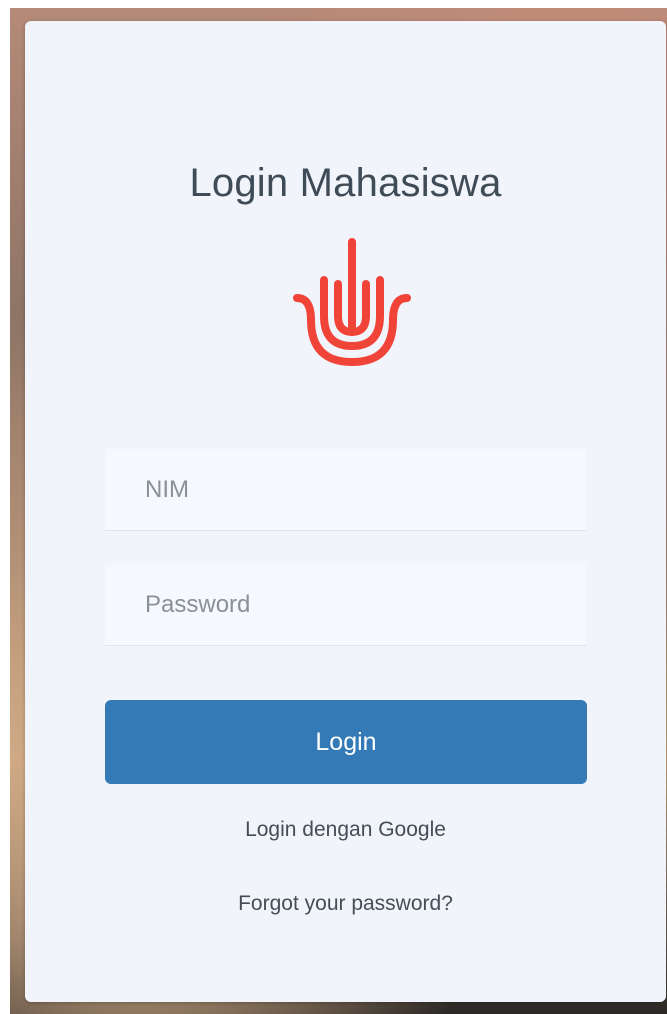 This screenshot has width=667, height=1014. Describe the element at coordinates (345, 830) in the screenshot. I see `google-login-link: Login dengan Google` at that location.